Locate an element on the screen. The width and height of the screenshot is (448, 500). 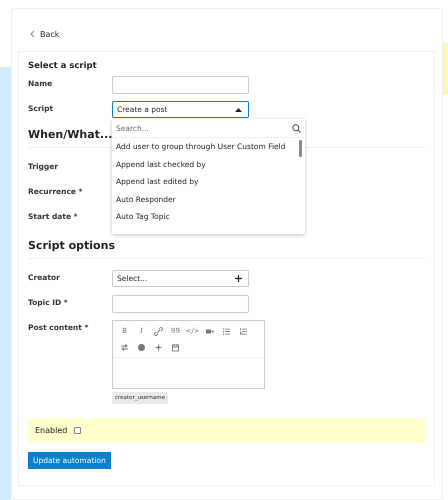
section-heading: Script options is located at coordinates (71, 245).